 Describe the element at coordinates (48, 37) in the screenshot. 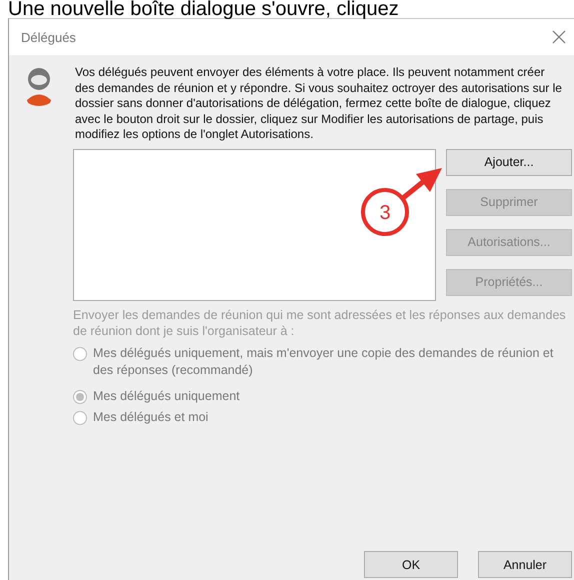

I see `window-title: Délégués` at that location.